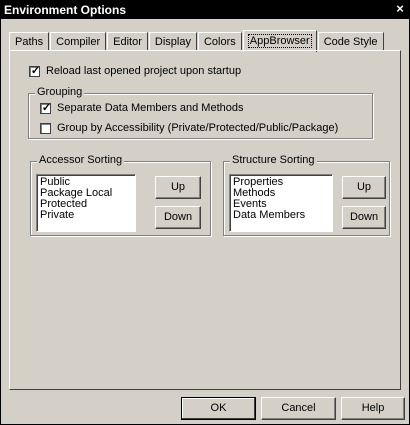 Image resolution: width=410 pixels, height=425 pixels. What do you see at coordinates (373, 408) in the screenshot?
I see `help-button: Help` at bounding box center [373, 408].